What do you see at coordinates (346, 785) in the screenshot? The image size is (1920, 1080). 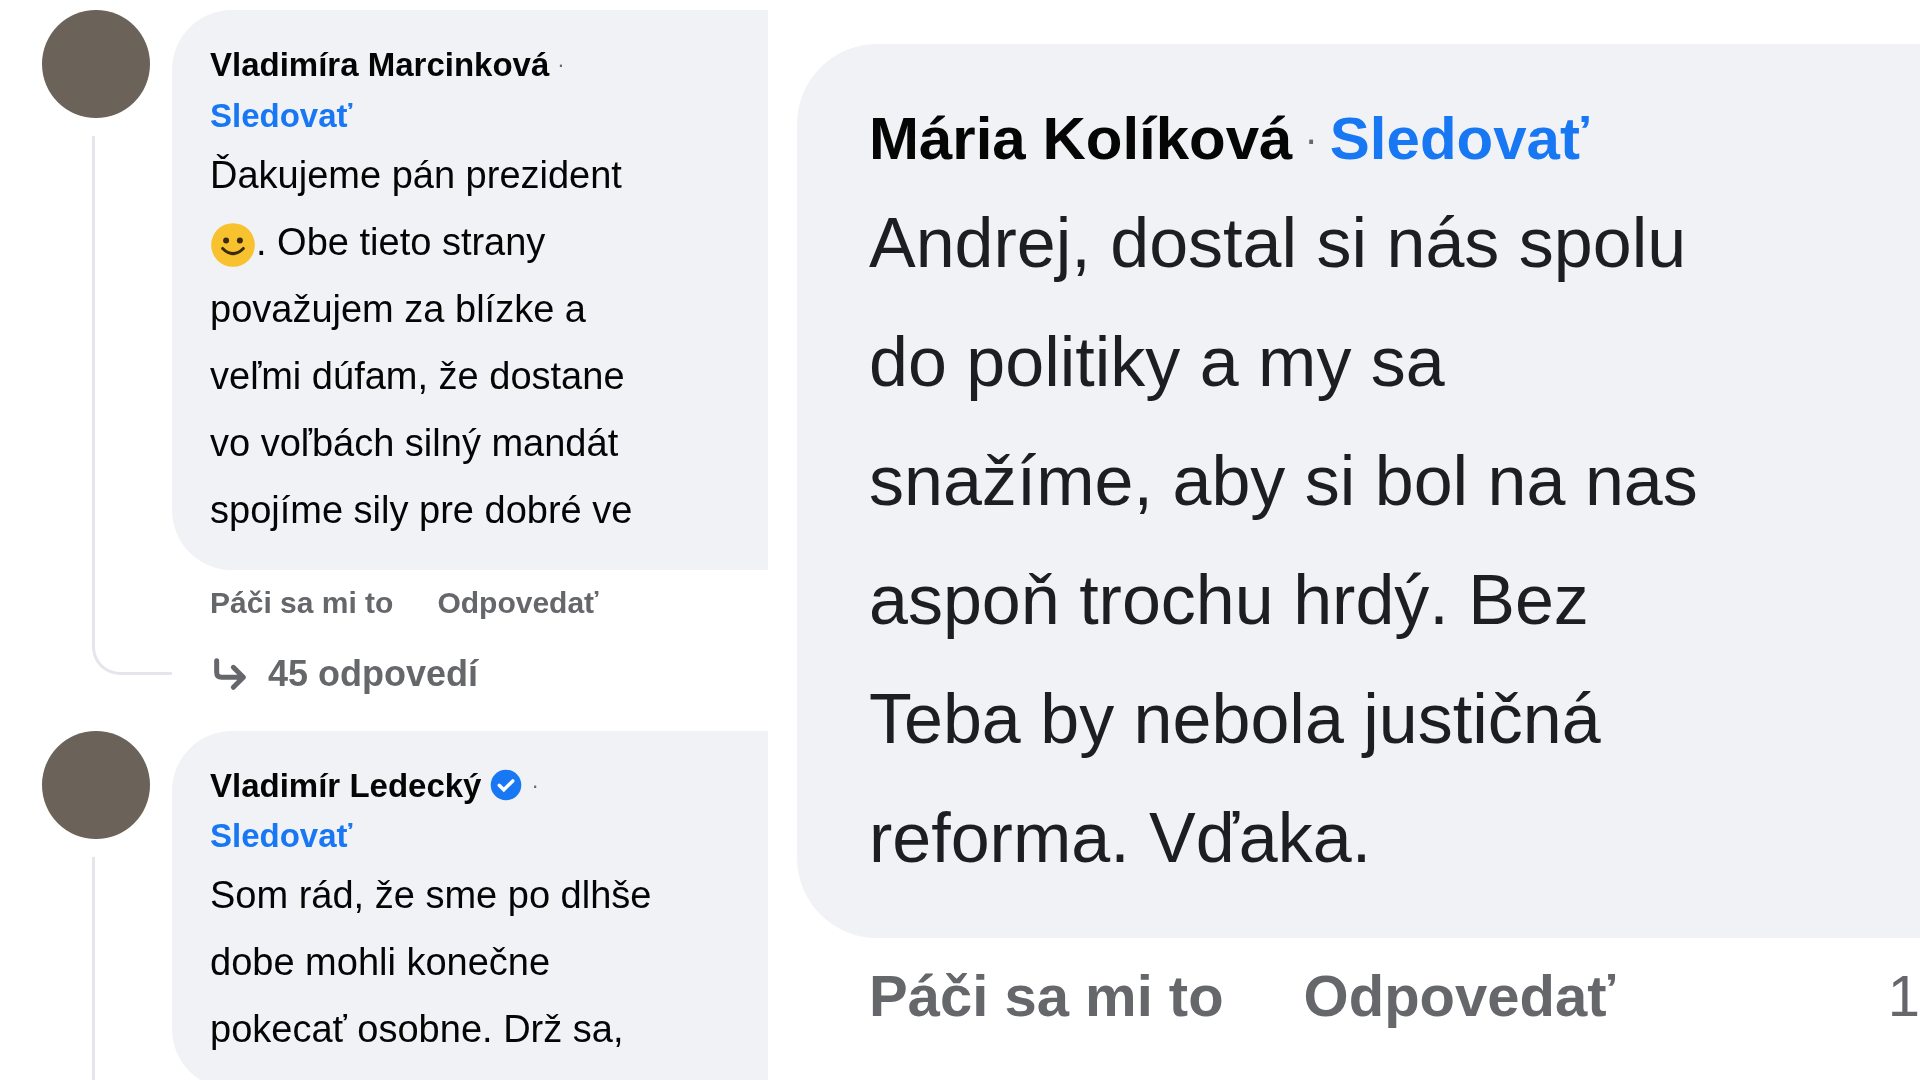 I see `author-name: Vladimír Ledecký` at bounding box center [346, 785].